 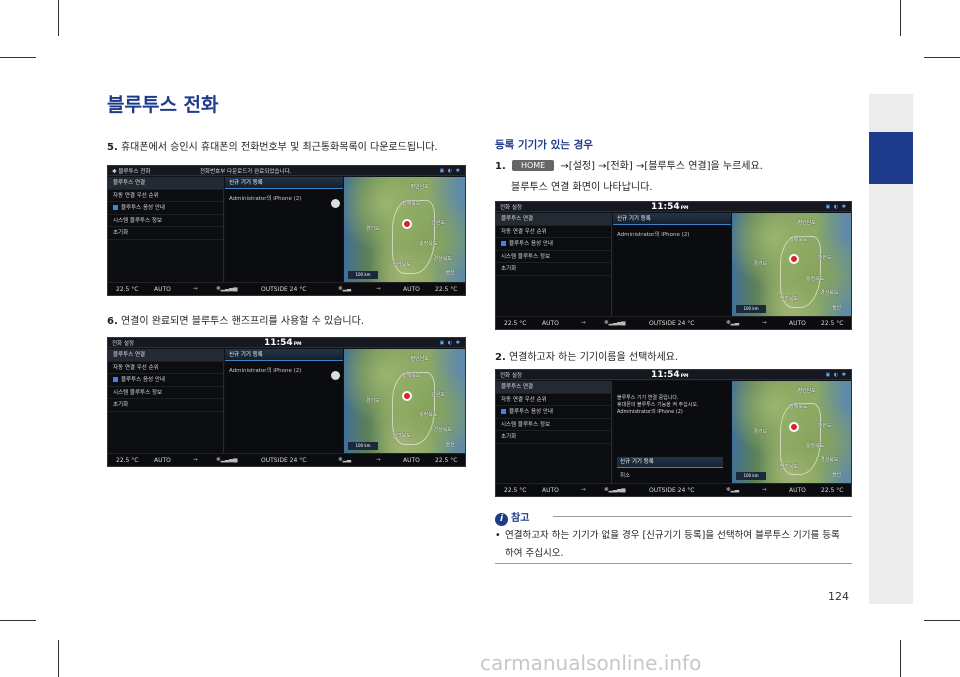 I want to click on map-label: 전라북도, so click(x=401, y=436).